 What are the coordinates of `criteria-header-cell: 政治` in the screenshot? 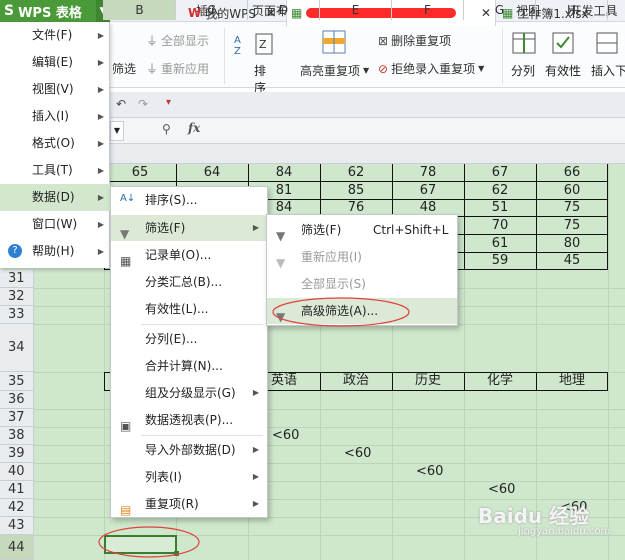 It's located at (356, 381).